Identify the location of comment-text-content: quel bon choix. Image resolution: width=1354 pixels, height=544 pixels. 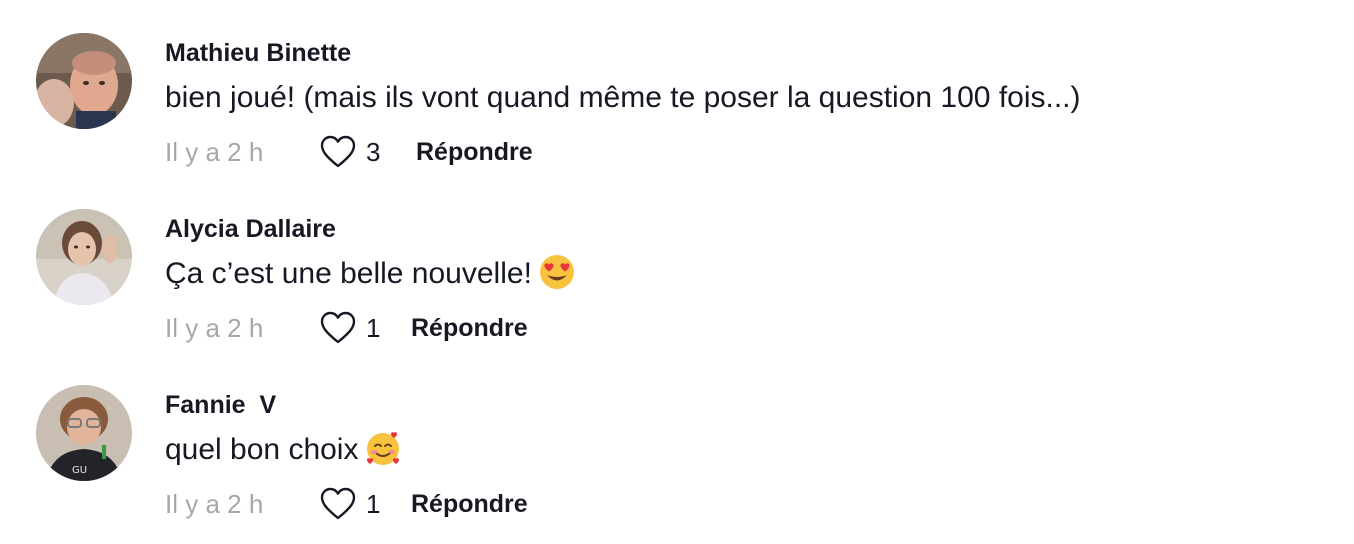
(262, 449).